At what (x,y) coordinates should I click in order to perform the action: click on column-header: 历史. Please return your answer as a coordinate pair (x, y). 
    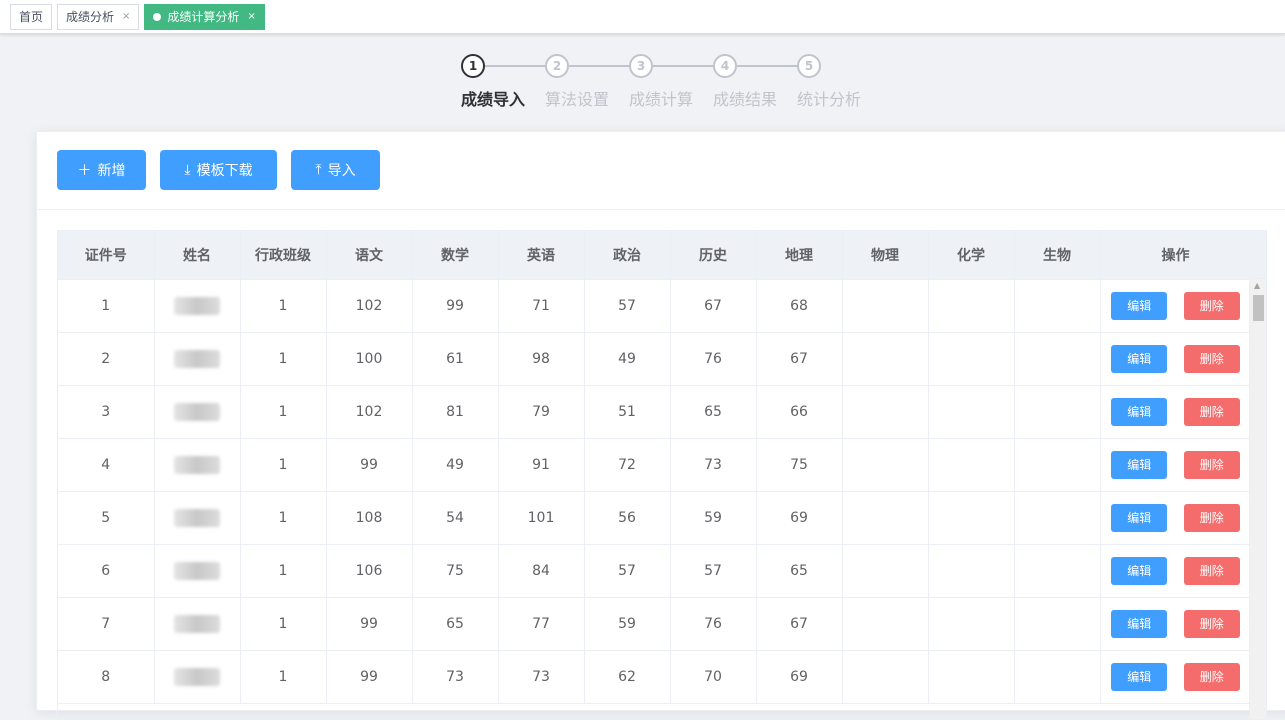
    Looking at the image, I should click on (713, 255).